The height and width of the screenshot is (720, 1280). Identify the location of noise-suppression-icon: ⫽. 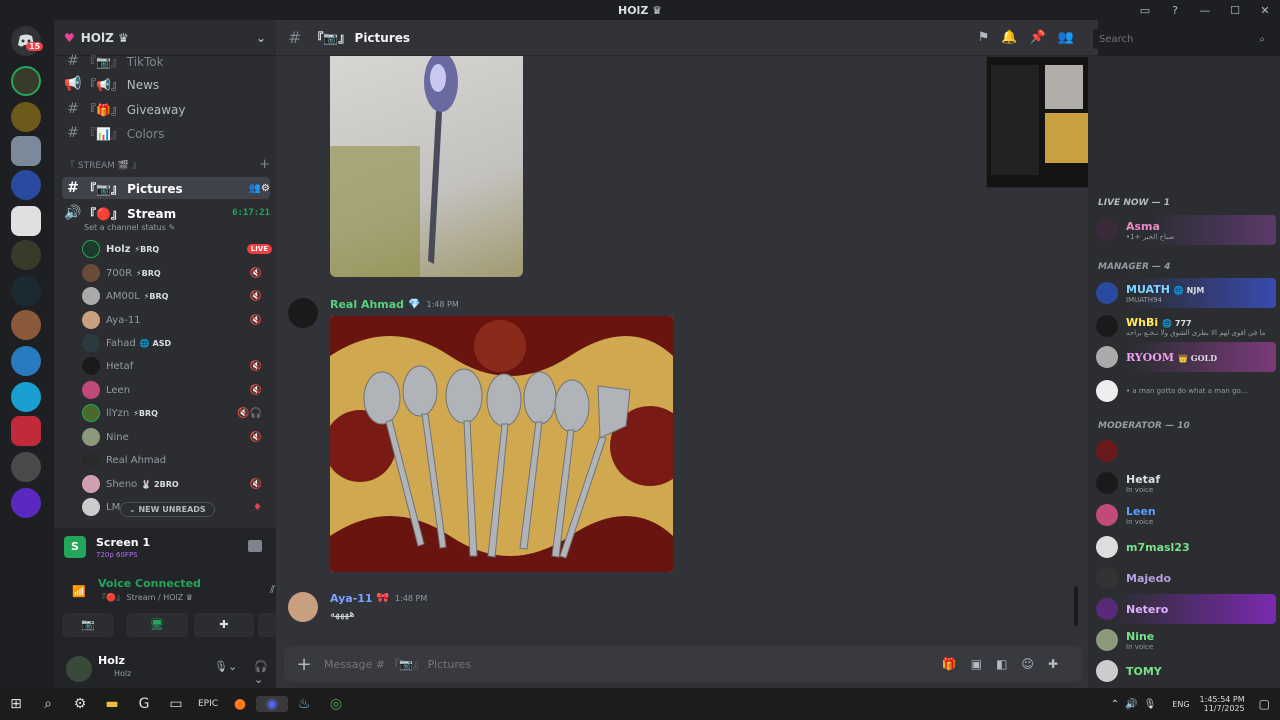
(272, 590).